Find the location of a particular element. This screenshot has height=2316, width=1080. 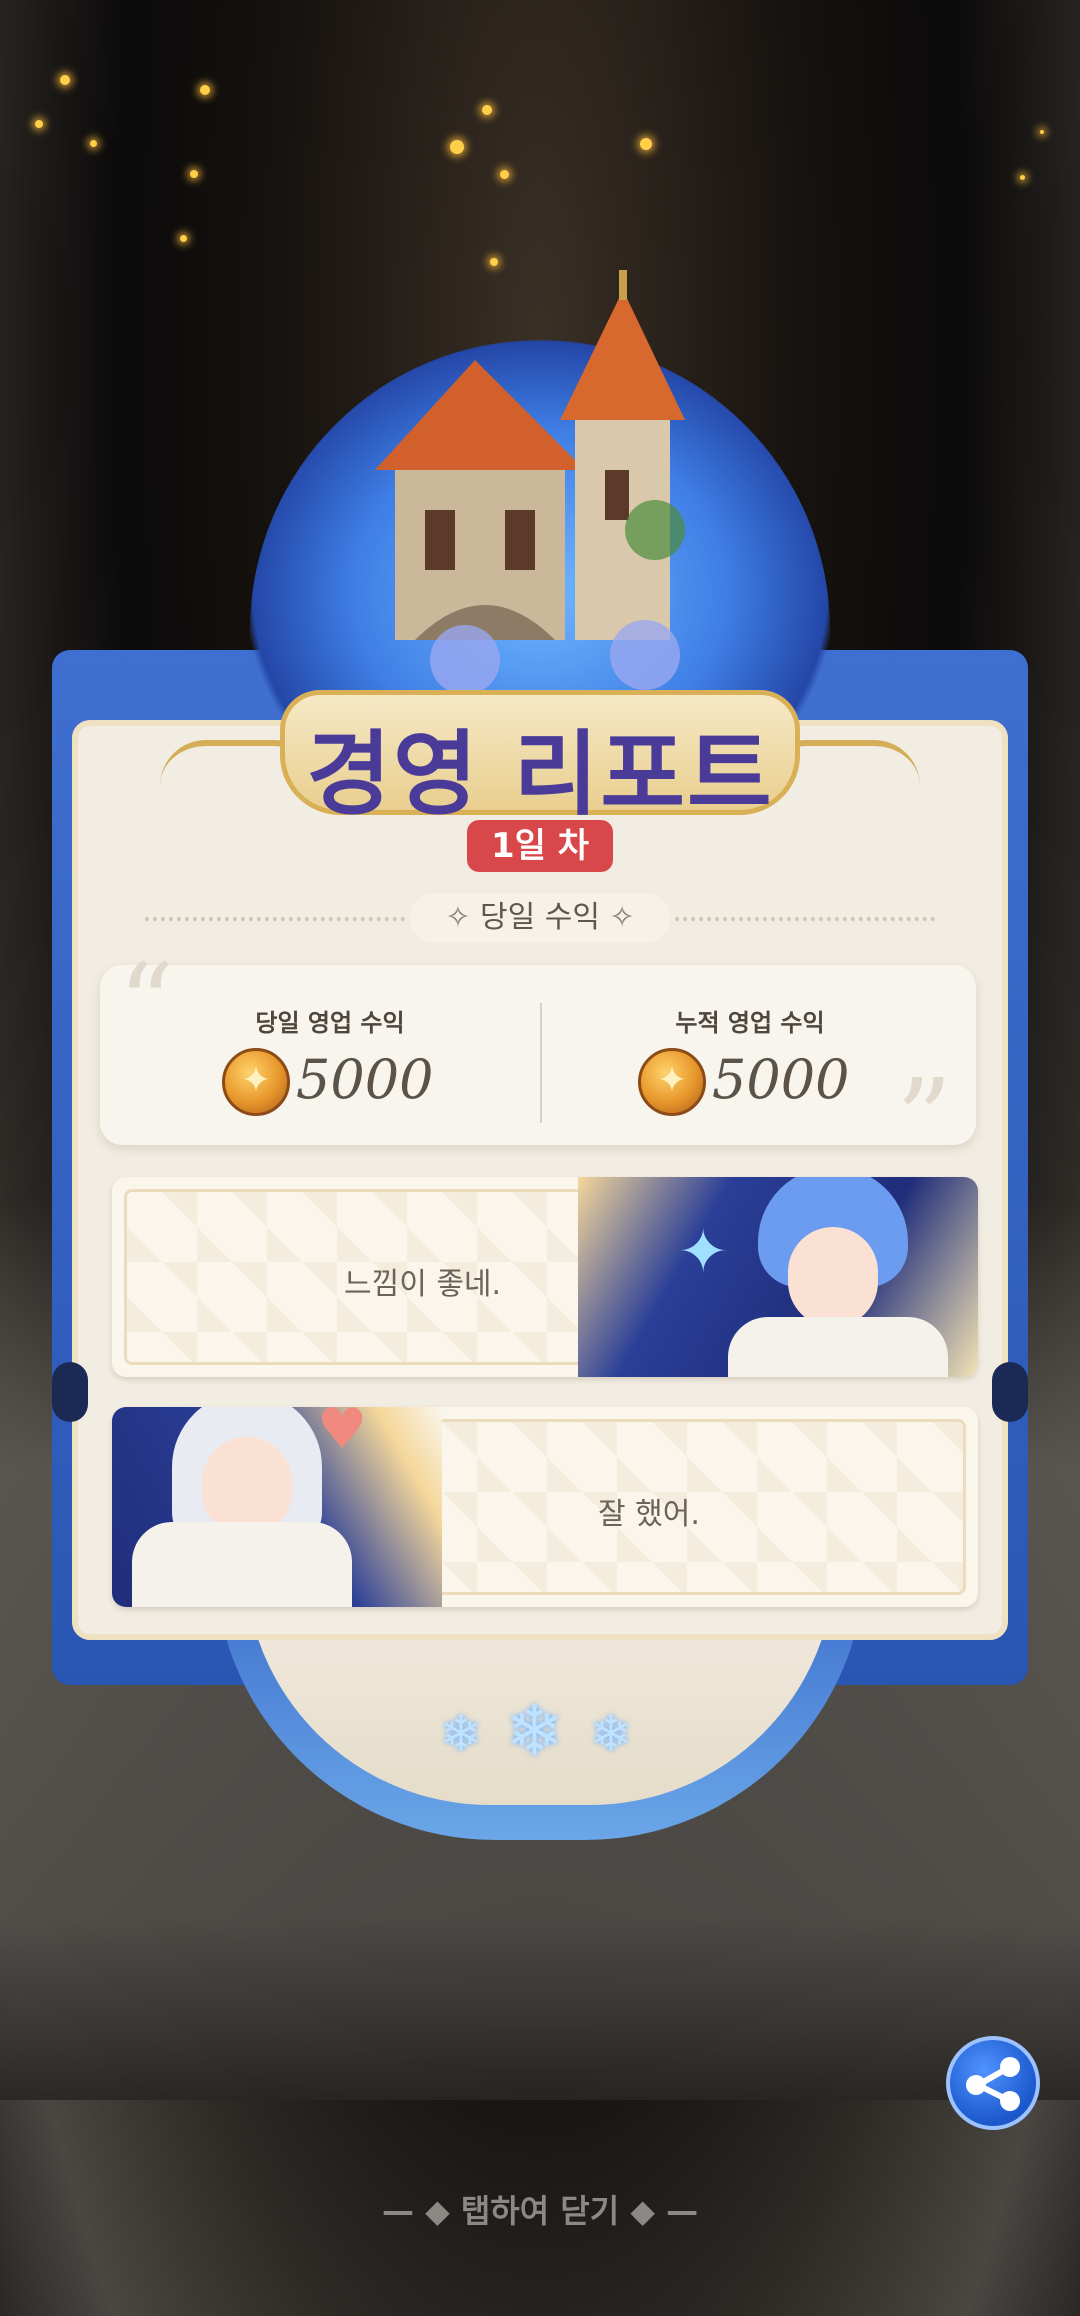

frame-notch-left is located at coordinates (70, 1392).